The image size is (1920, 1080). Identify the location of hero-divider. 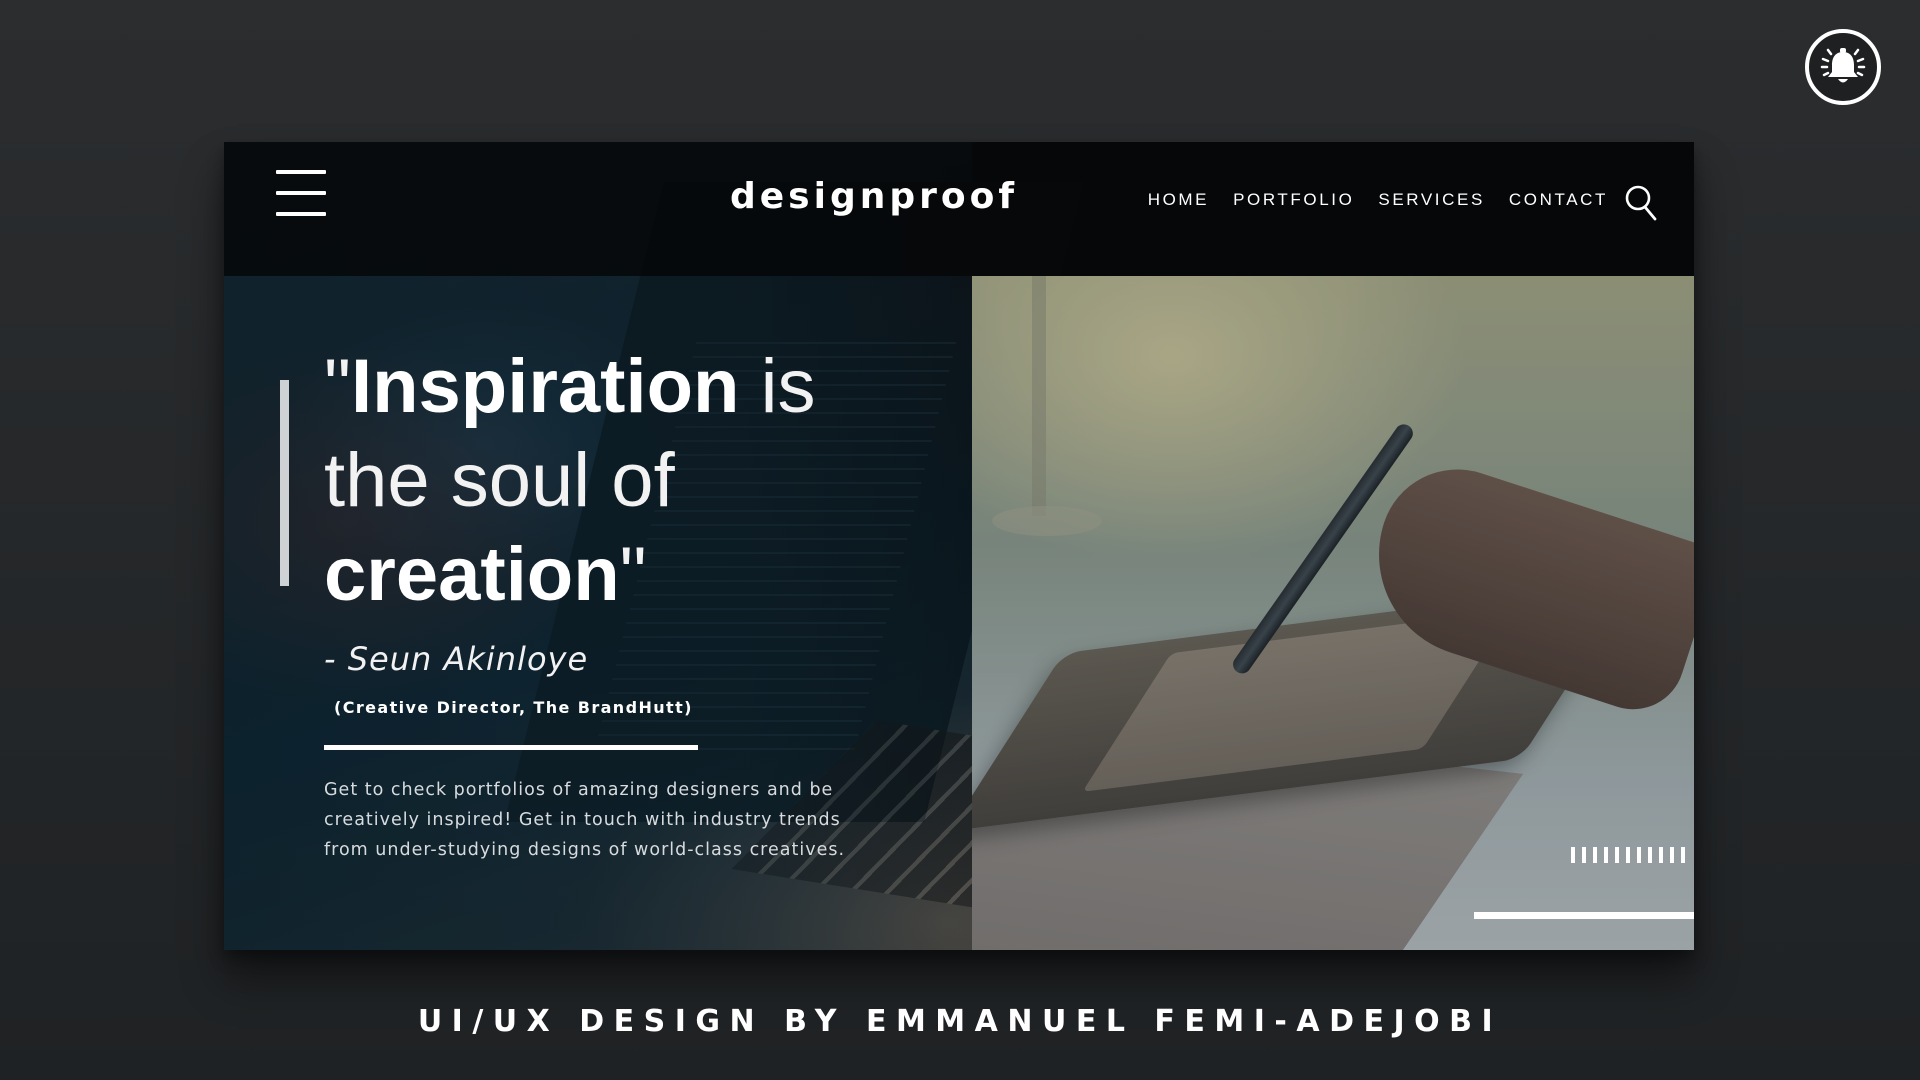
(511, 747).